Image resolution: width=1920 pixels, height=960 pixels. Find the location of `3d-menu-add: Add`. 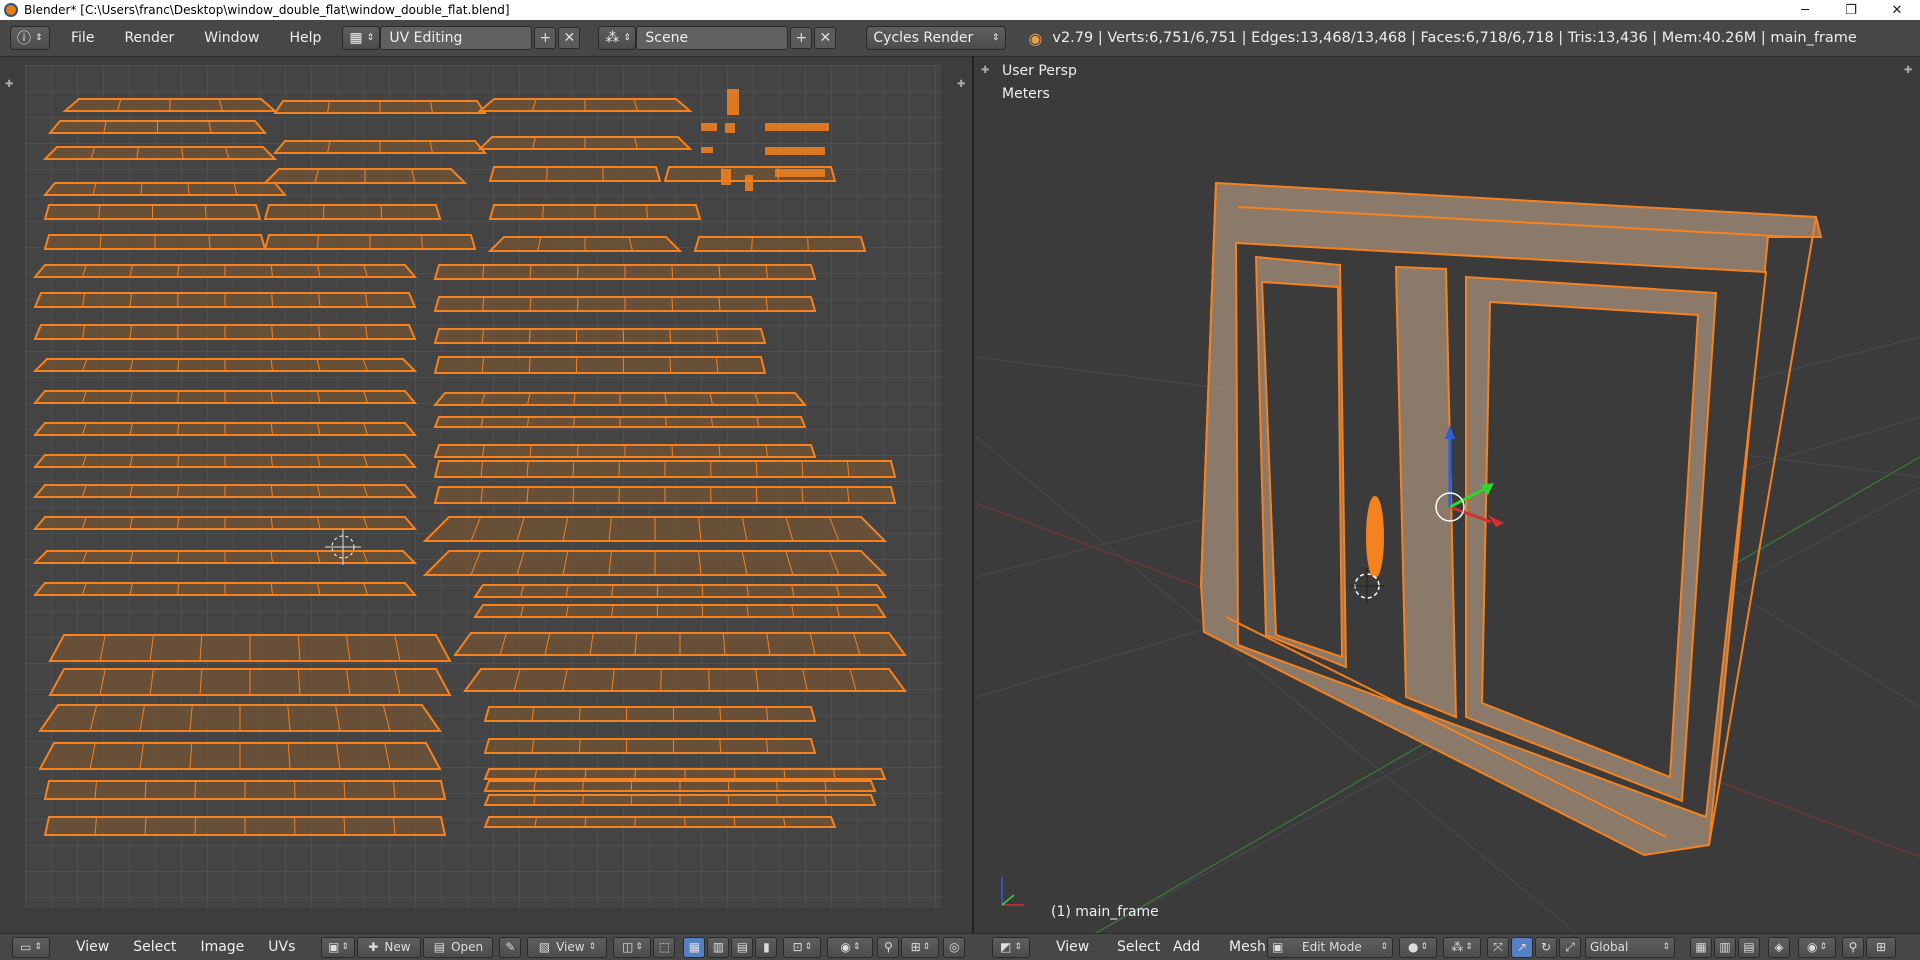

3d-menu-add: Add is located at coordinates (1186, 947).